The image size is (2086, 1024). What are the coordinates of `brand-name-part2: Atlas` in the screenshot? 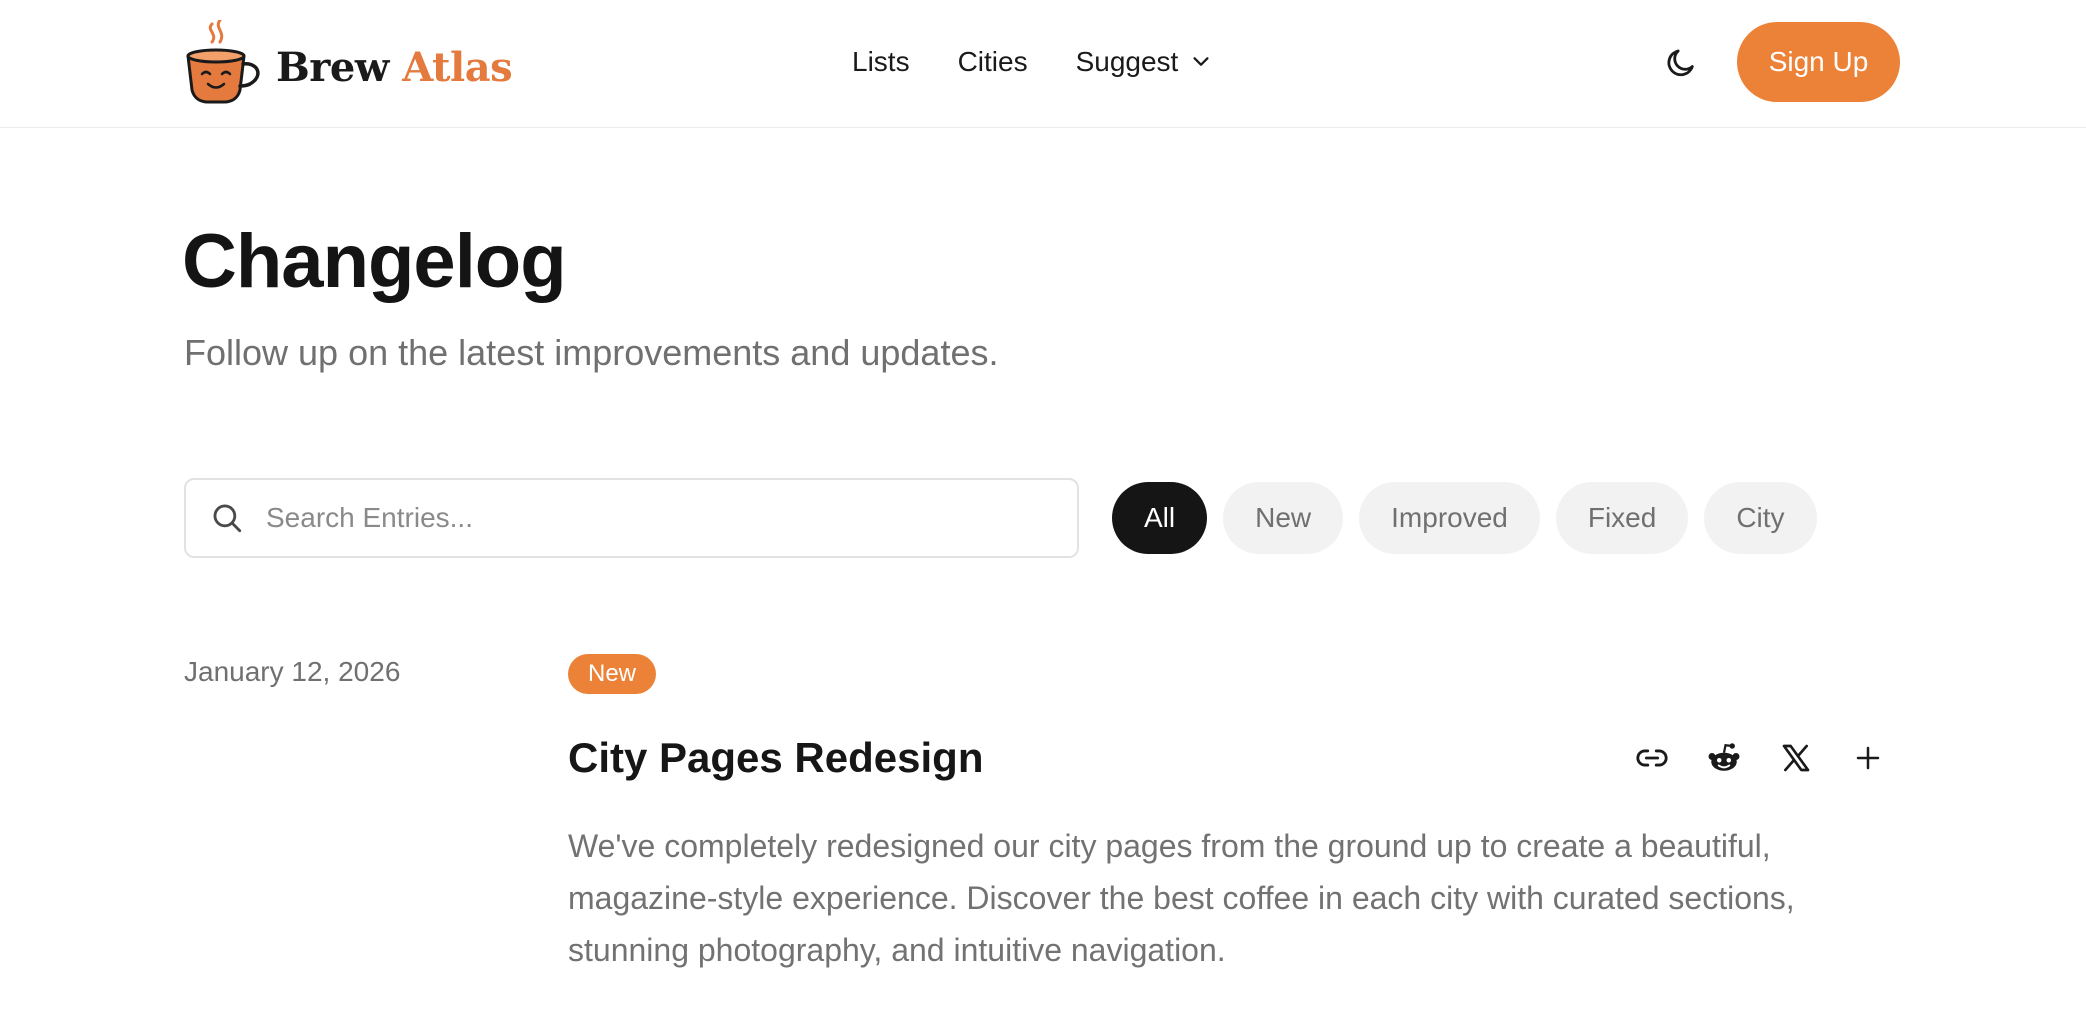 It's located at (457, 67).